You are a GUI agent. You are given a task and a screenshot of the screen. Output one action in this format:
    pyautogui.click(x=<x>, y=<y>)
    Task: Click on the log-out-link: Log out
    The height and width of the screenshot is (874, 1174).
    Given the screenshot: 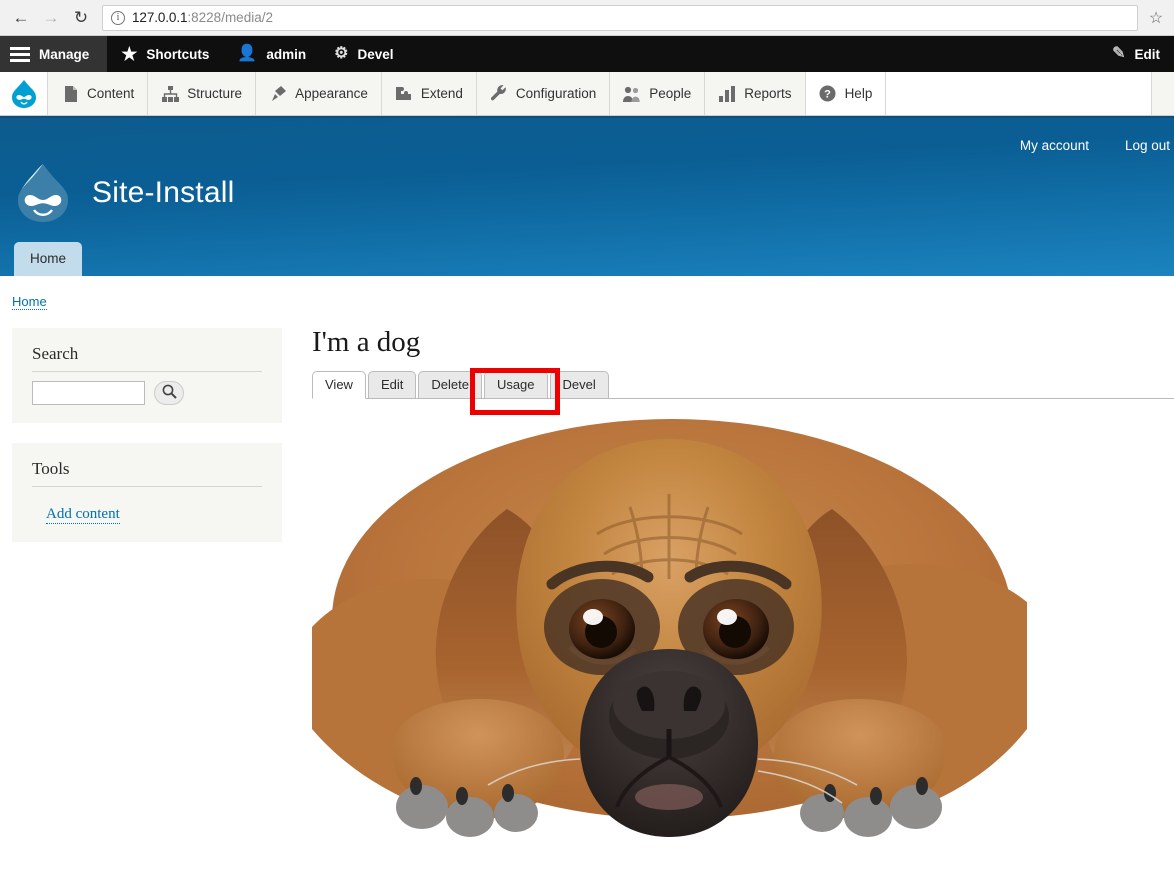 What is the action you would take?
    pyautogui.click(x=1147, y=145)
    